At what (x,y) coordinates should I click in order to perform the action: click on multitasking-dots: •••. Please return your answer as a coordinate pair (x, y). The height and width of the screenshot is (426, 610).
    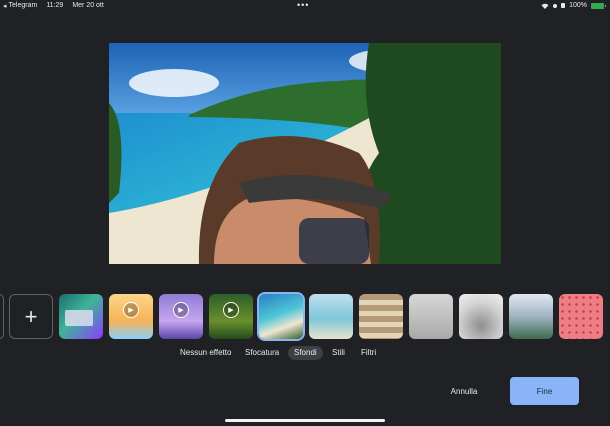
    Looking at the image, I should click on (303, 5).